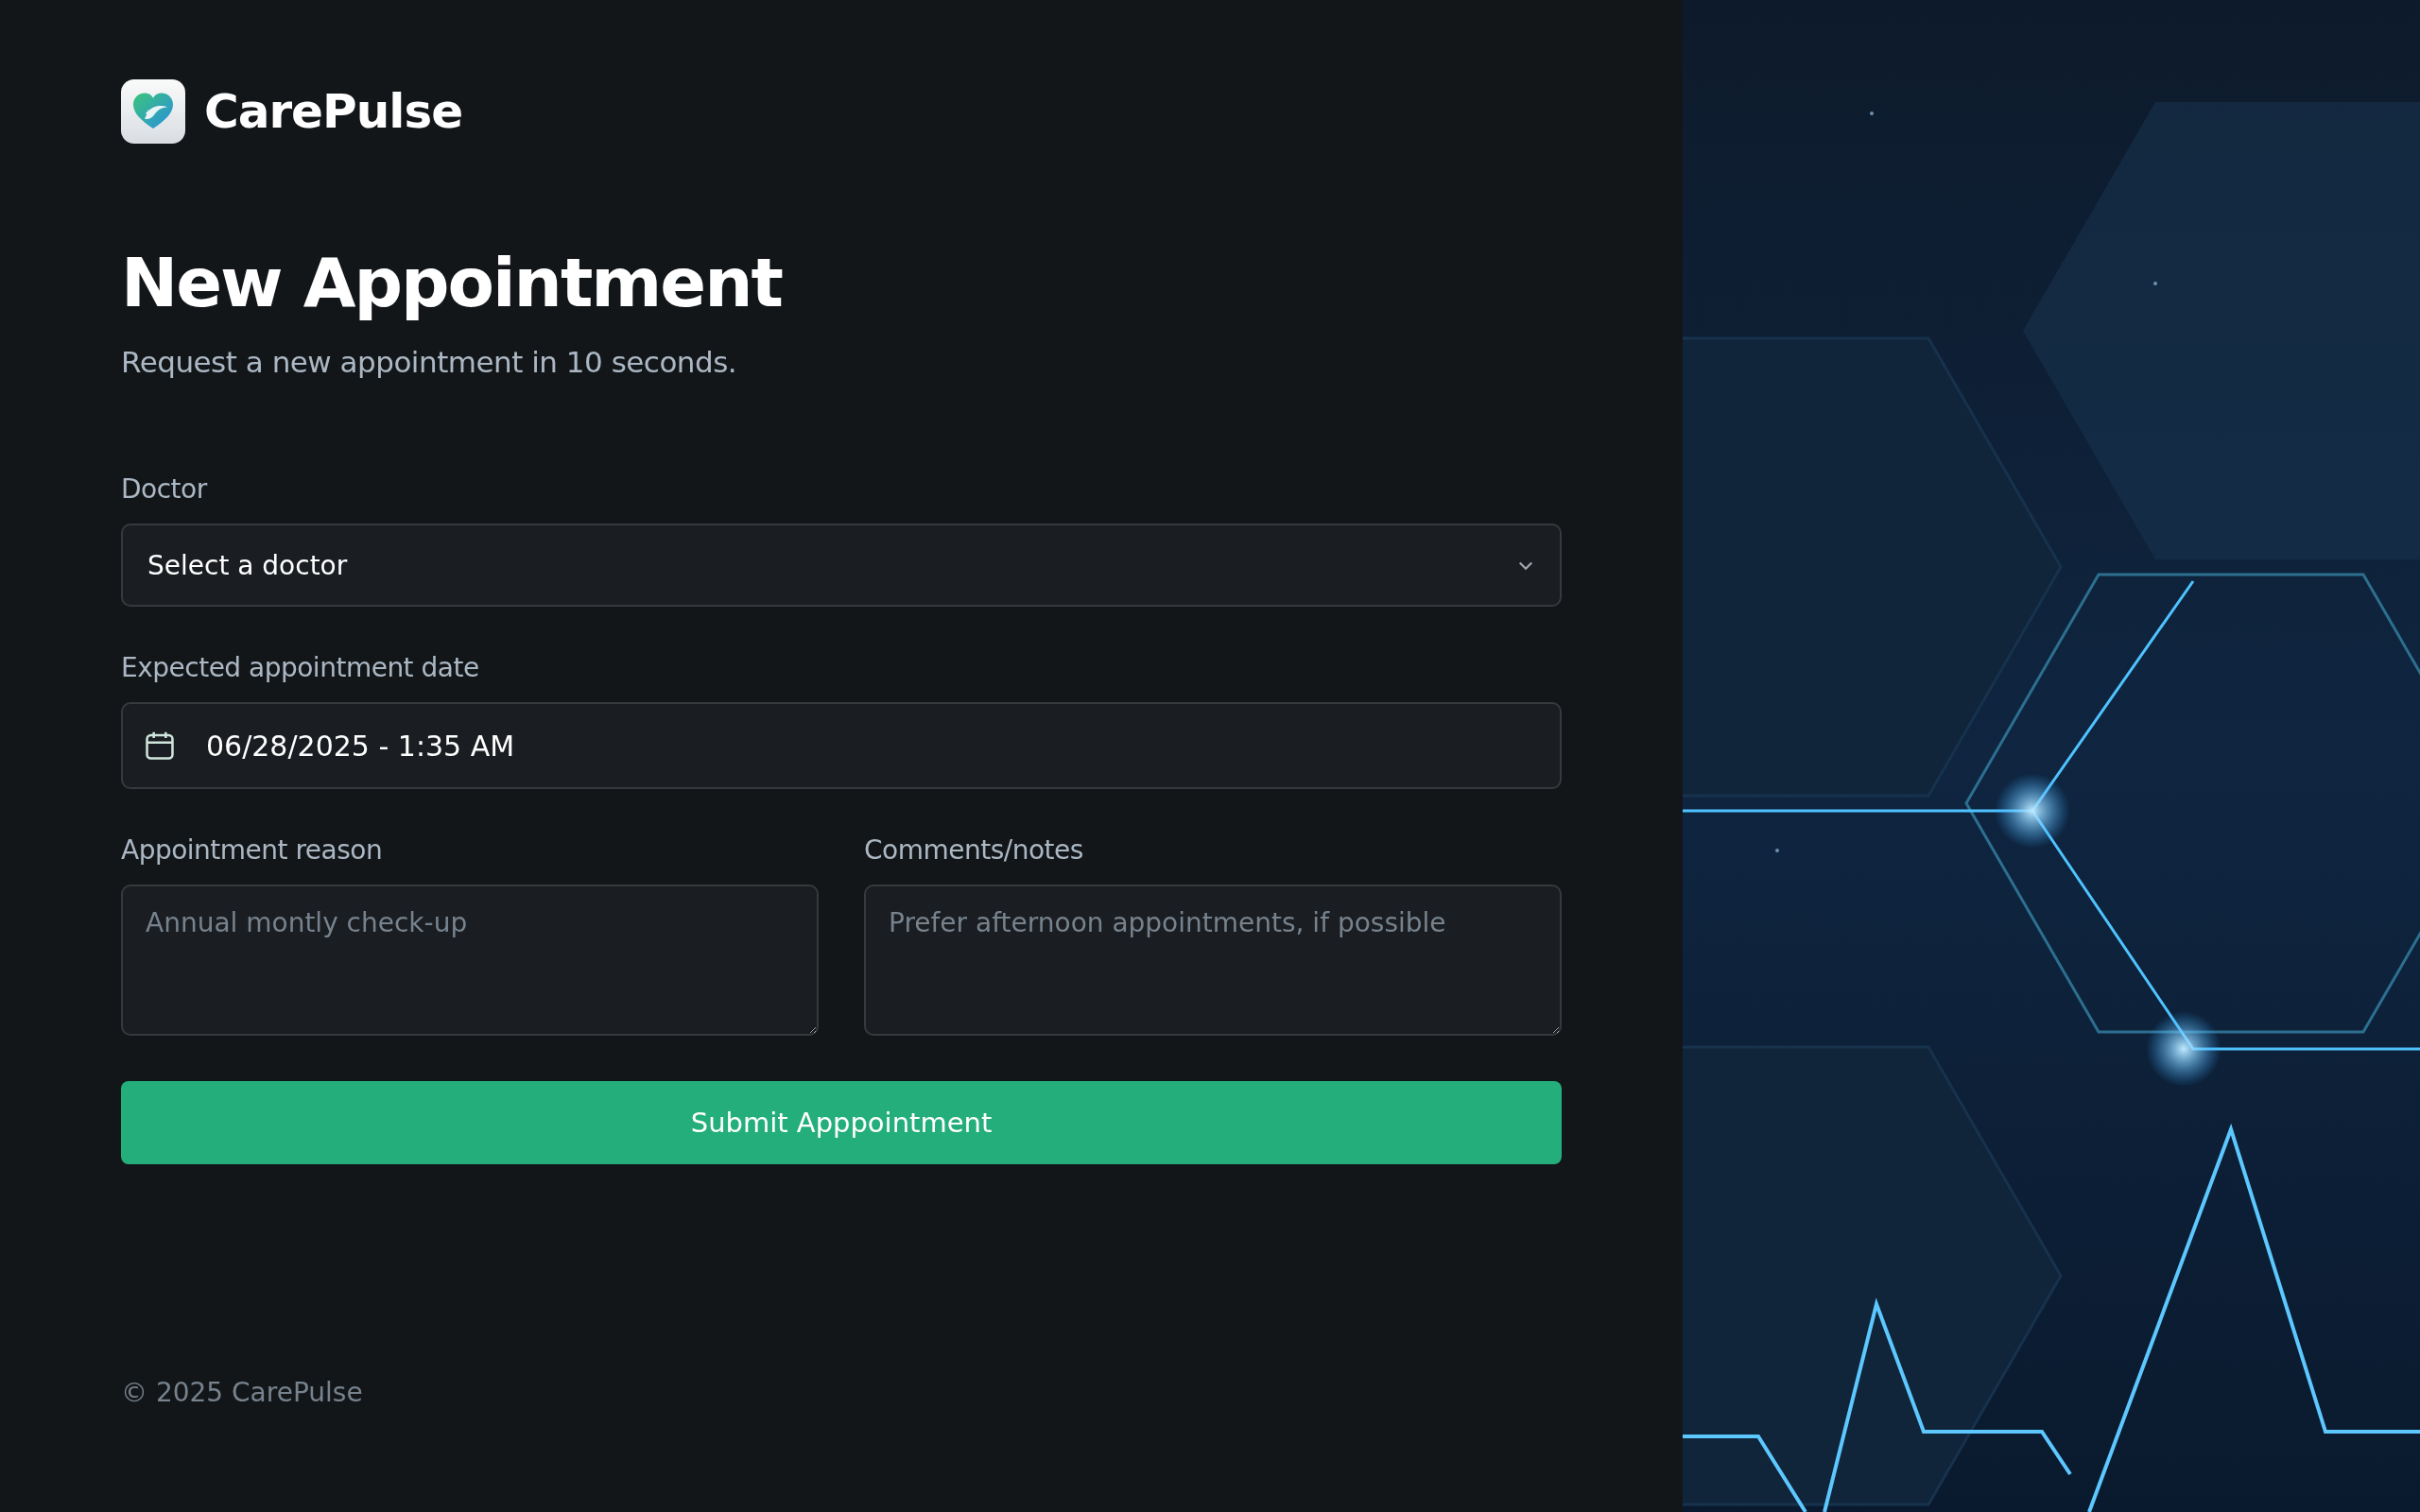  Describe the element at coordinates (252, 850) in the screenshot. I see `field-label: Appointment reason` at that location.